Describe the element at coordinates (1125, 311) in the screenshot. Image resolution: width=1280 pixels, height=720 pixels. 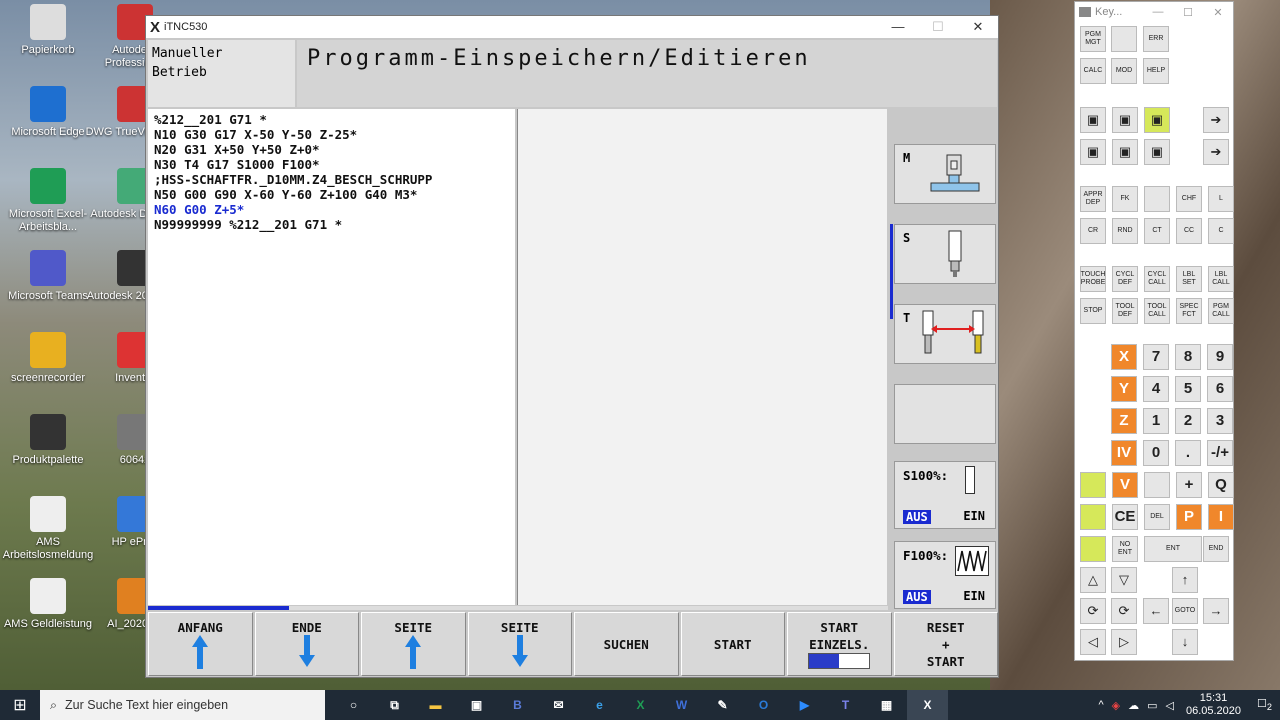
I see `key-func-16: TOOL DEF` at that location.